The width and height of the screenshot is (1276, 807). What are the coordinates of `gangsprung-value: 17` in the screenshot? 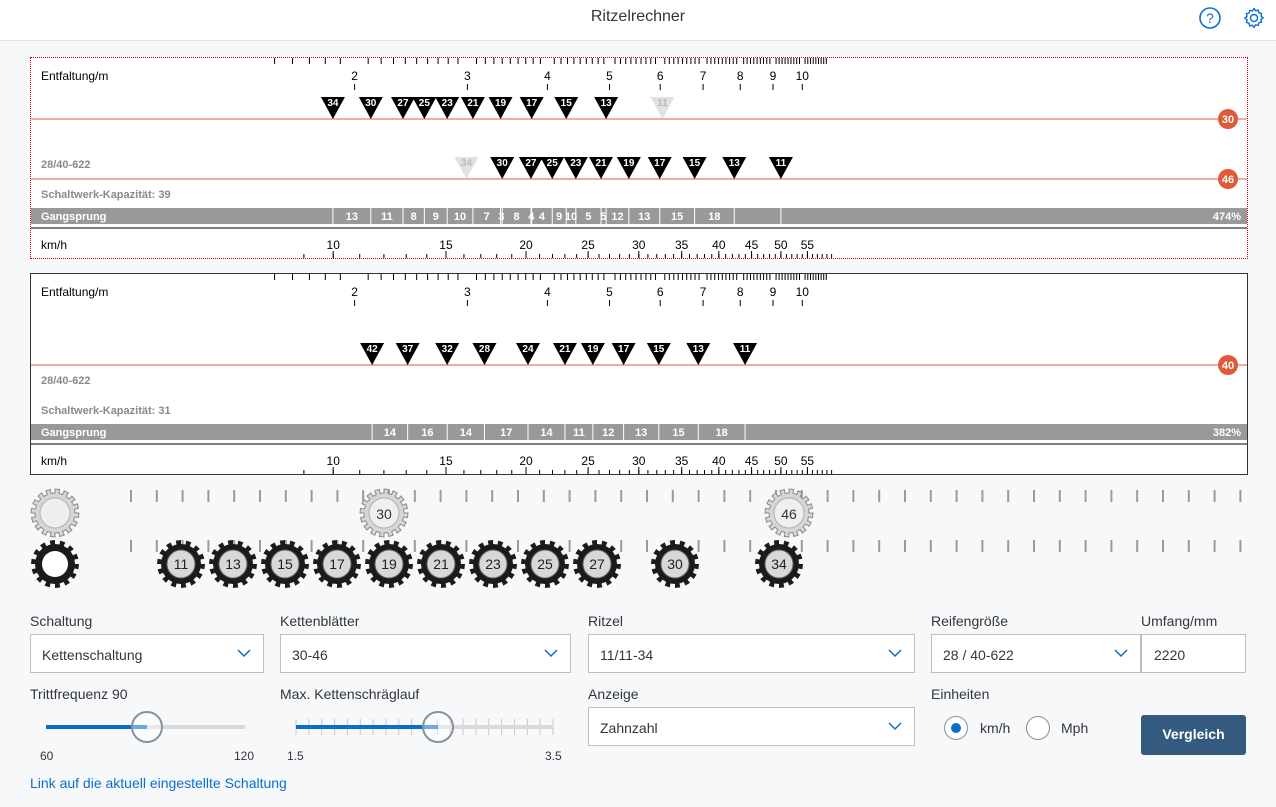 It's located at (506, 433).